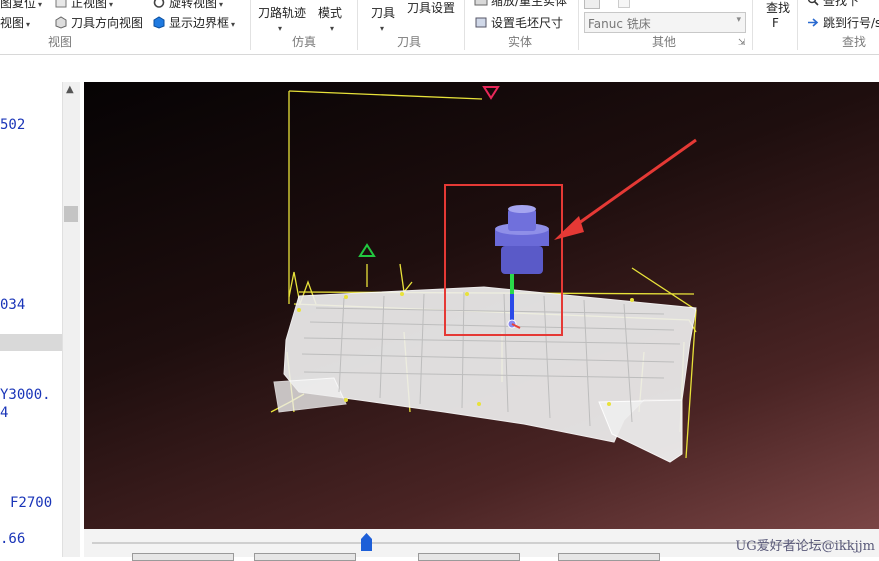 This screenshot has width=879, height=561. Describe the element at coordinates (304, 42) in the screenshot. I see `sim-group-label: 仿真` at that location.